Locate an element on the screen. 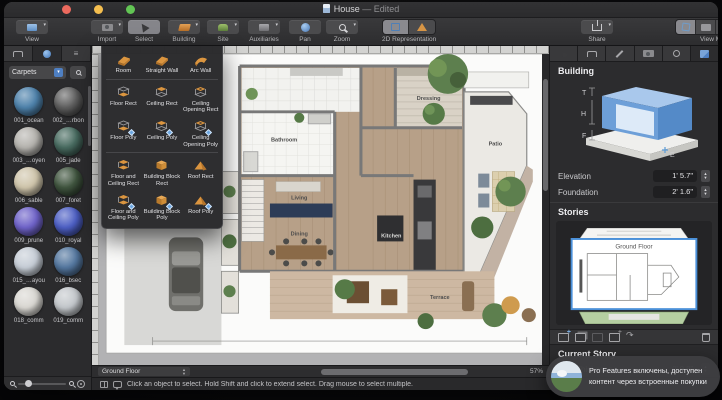 This screenshot has height=400, width=722. menu-item-floor-rect: Floor Rect is located at coordinates (123, 99).